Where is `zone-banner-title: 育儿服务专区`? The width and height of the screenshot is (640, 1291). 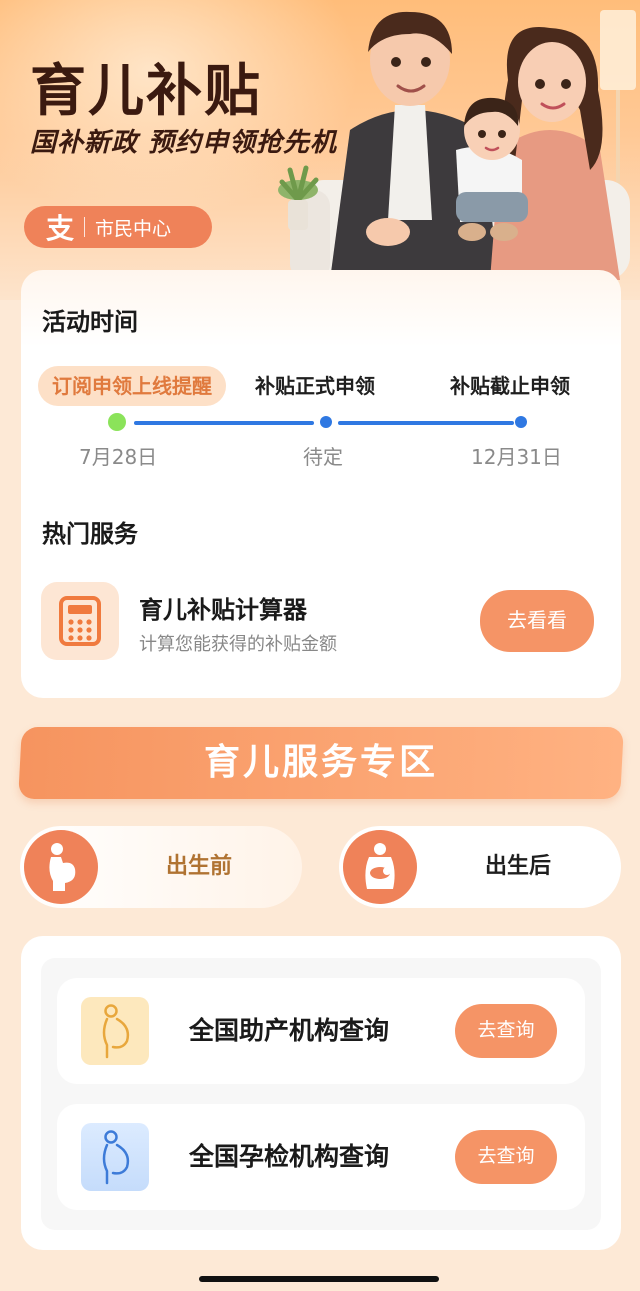 zone-banner-title: 育儿服务专区 is located at coordinates (320, 762).